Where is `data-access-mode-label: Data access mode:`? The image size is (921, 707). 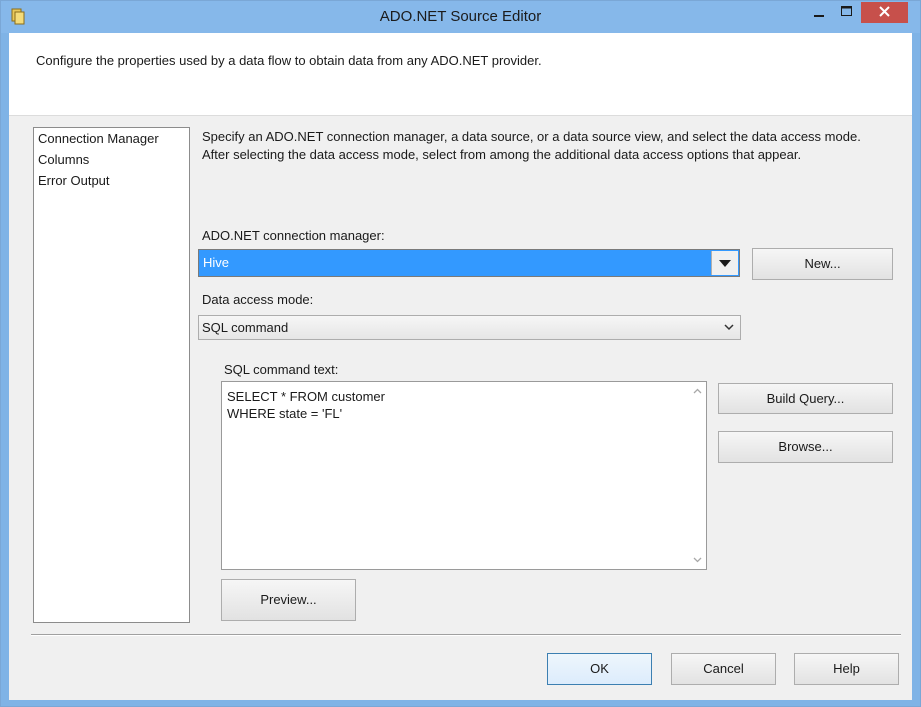 data-access-mode-label: Data access mode: is located at coordinates (258, 299).